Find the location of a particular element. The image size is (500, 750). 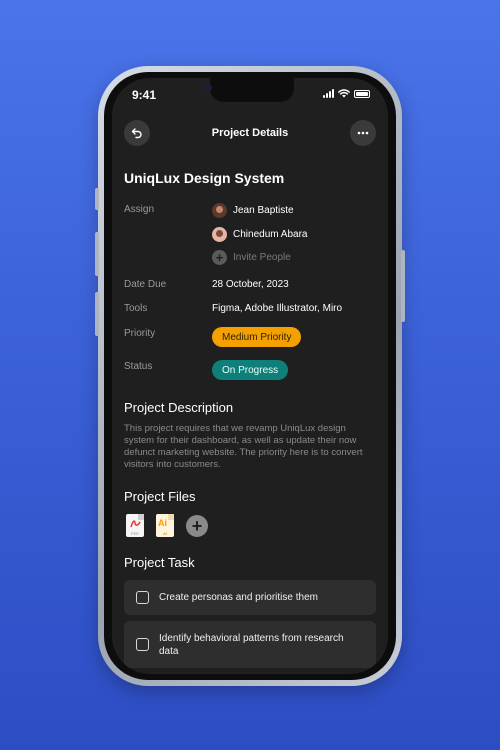

project-title: UniqLux Design System is located at coordinates (204, 178).